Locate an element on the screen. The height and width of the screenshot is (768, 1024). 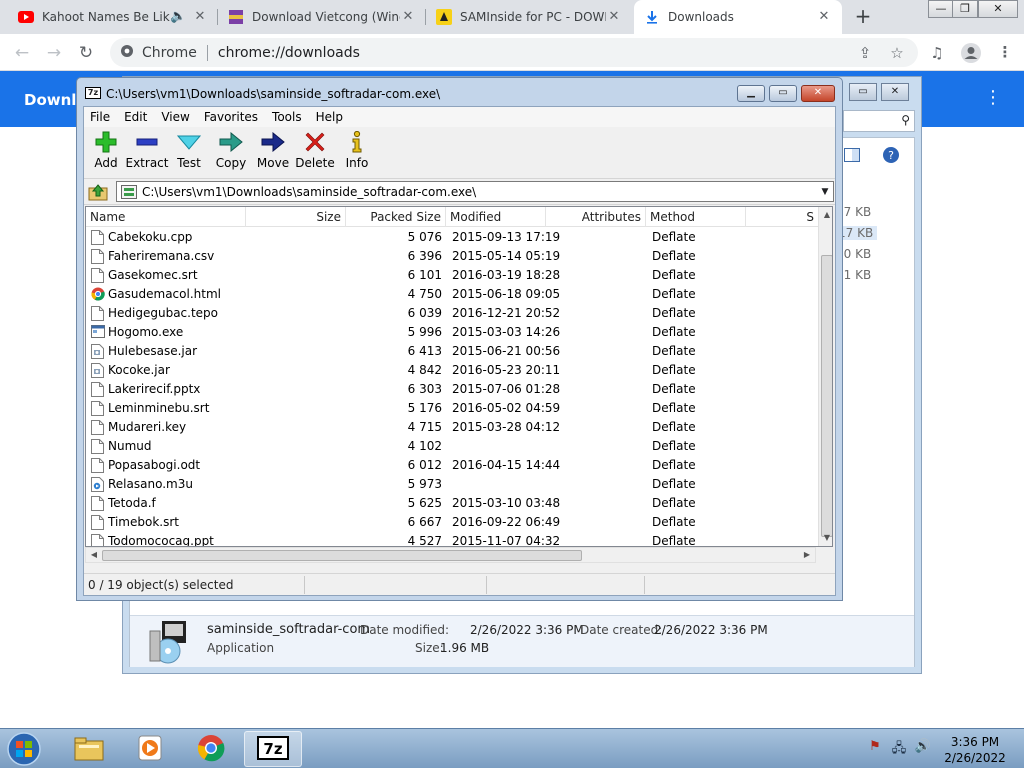
copy-button: Copy is located at coordinates (231, 150).